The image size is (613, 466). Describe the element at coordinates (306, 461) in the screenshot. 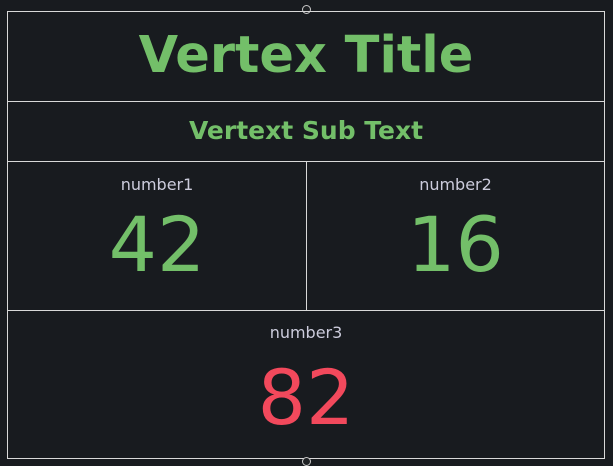

I see `resize-handle-bottom` at that location.